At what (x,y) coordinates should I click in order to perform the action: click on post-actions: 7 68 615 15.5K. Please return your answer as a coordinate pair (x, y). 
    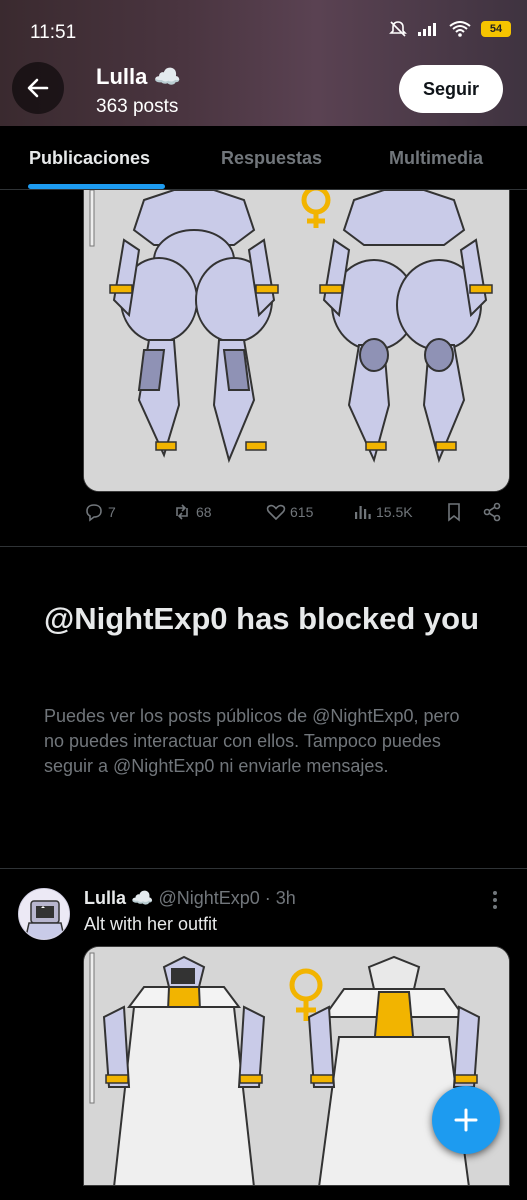
    Looking at the image, I should click on (294, 516).